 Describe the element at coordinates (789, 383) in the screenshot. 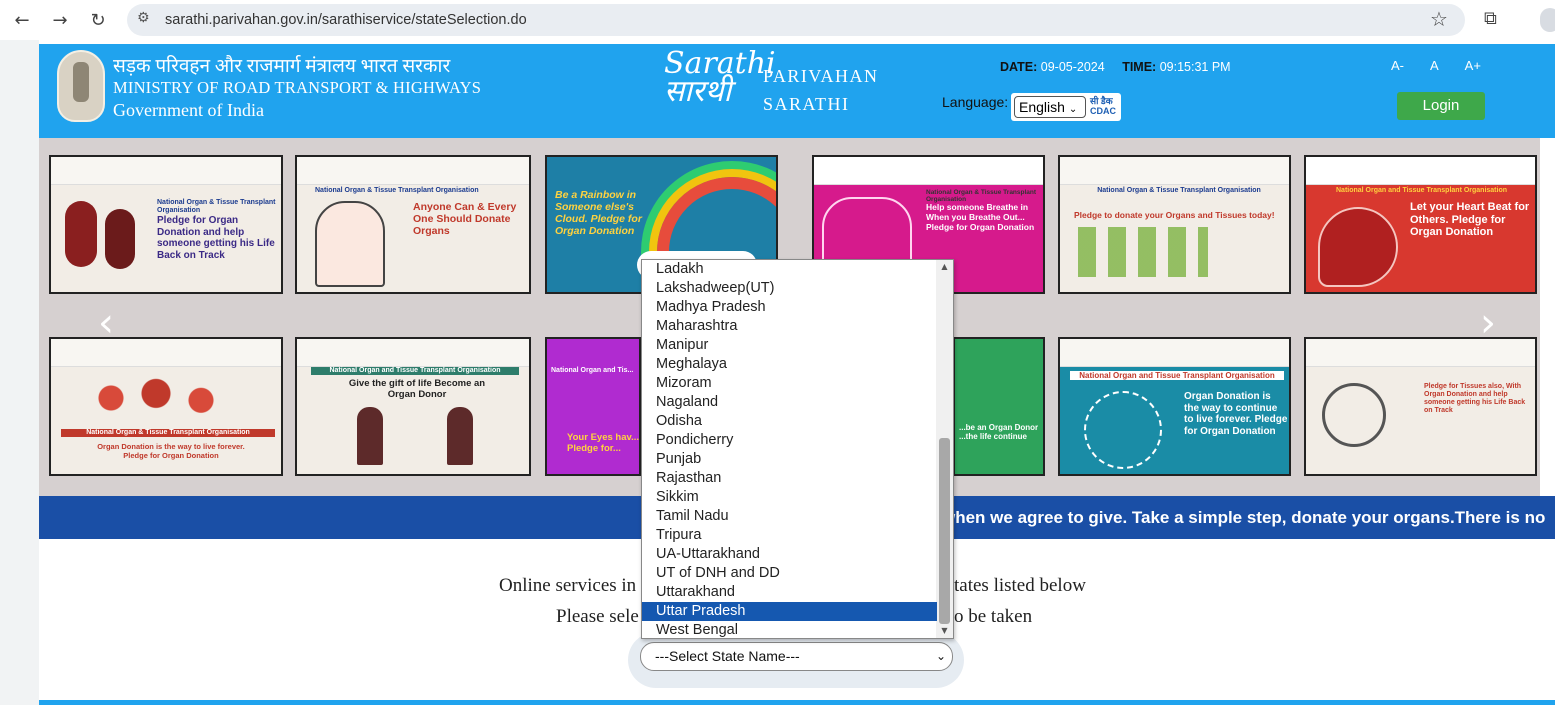

I see `state-option: Mizoram` at that location.